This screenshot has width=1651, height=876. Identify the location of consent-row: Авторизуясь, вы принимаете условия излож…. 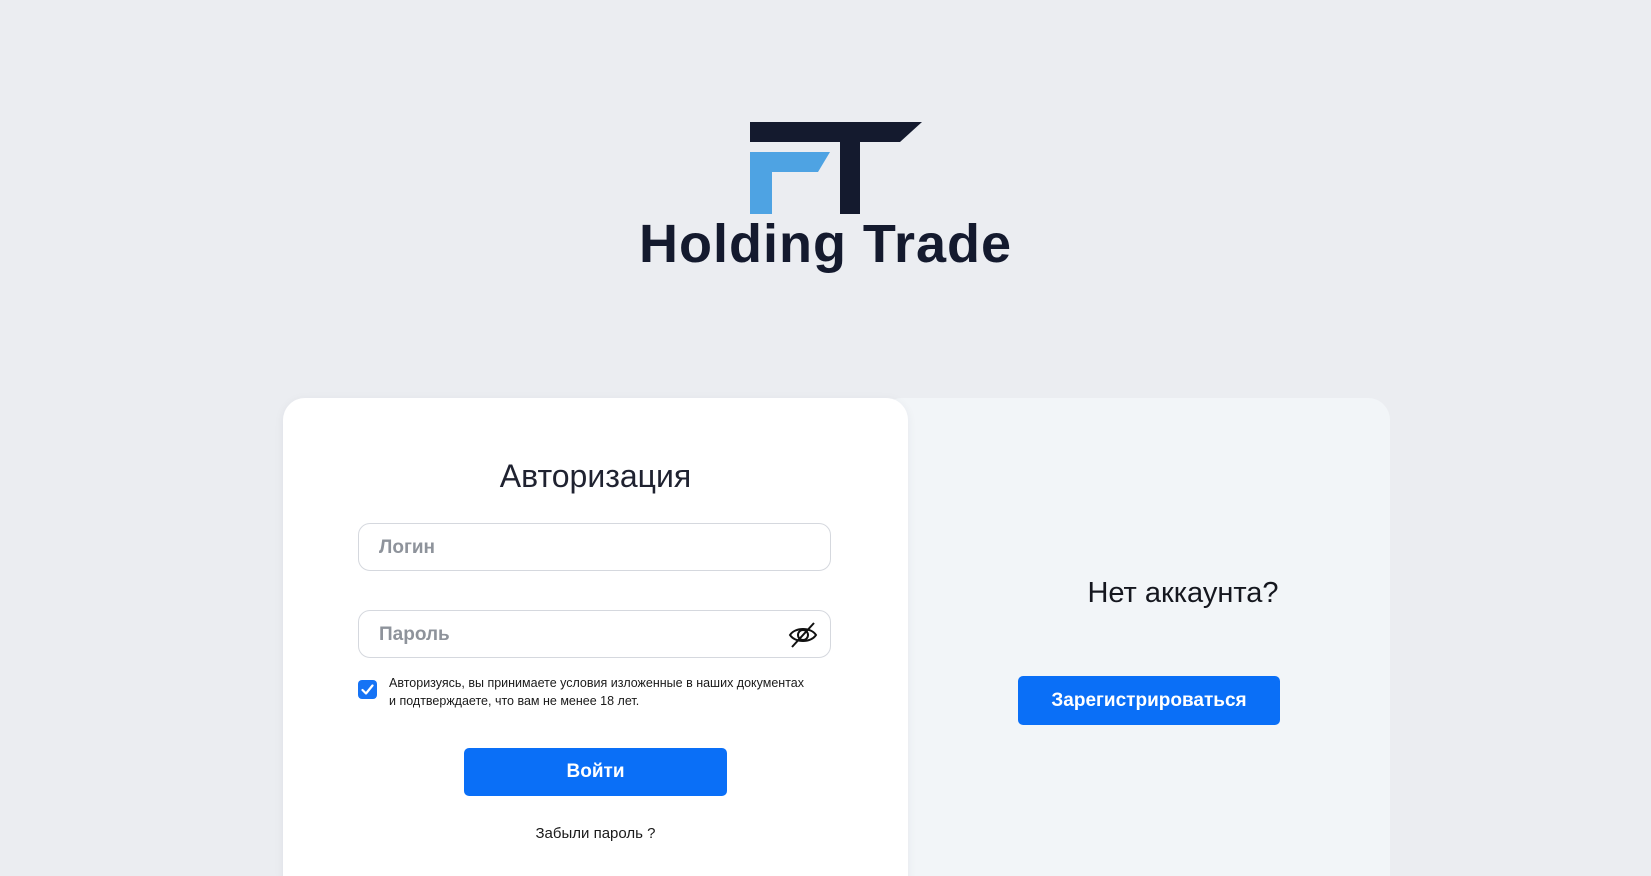
(594, 694).